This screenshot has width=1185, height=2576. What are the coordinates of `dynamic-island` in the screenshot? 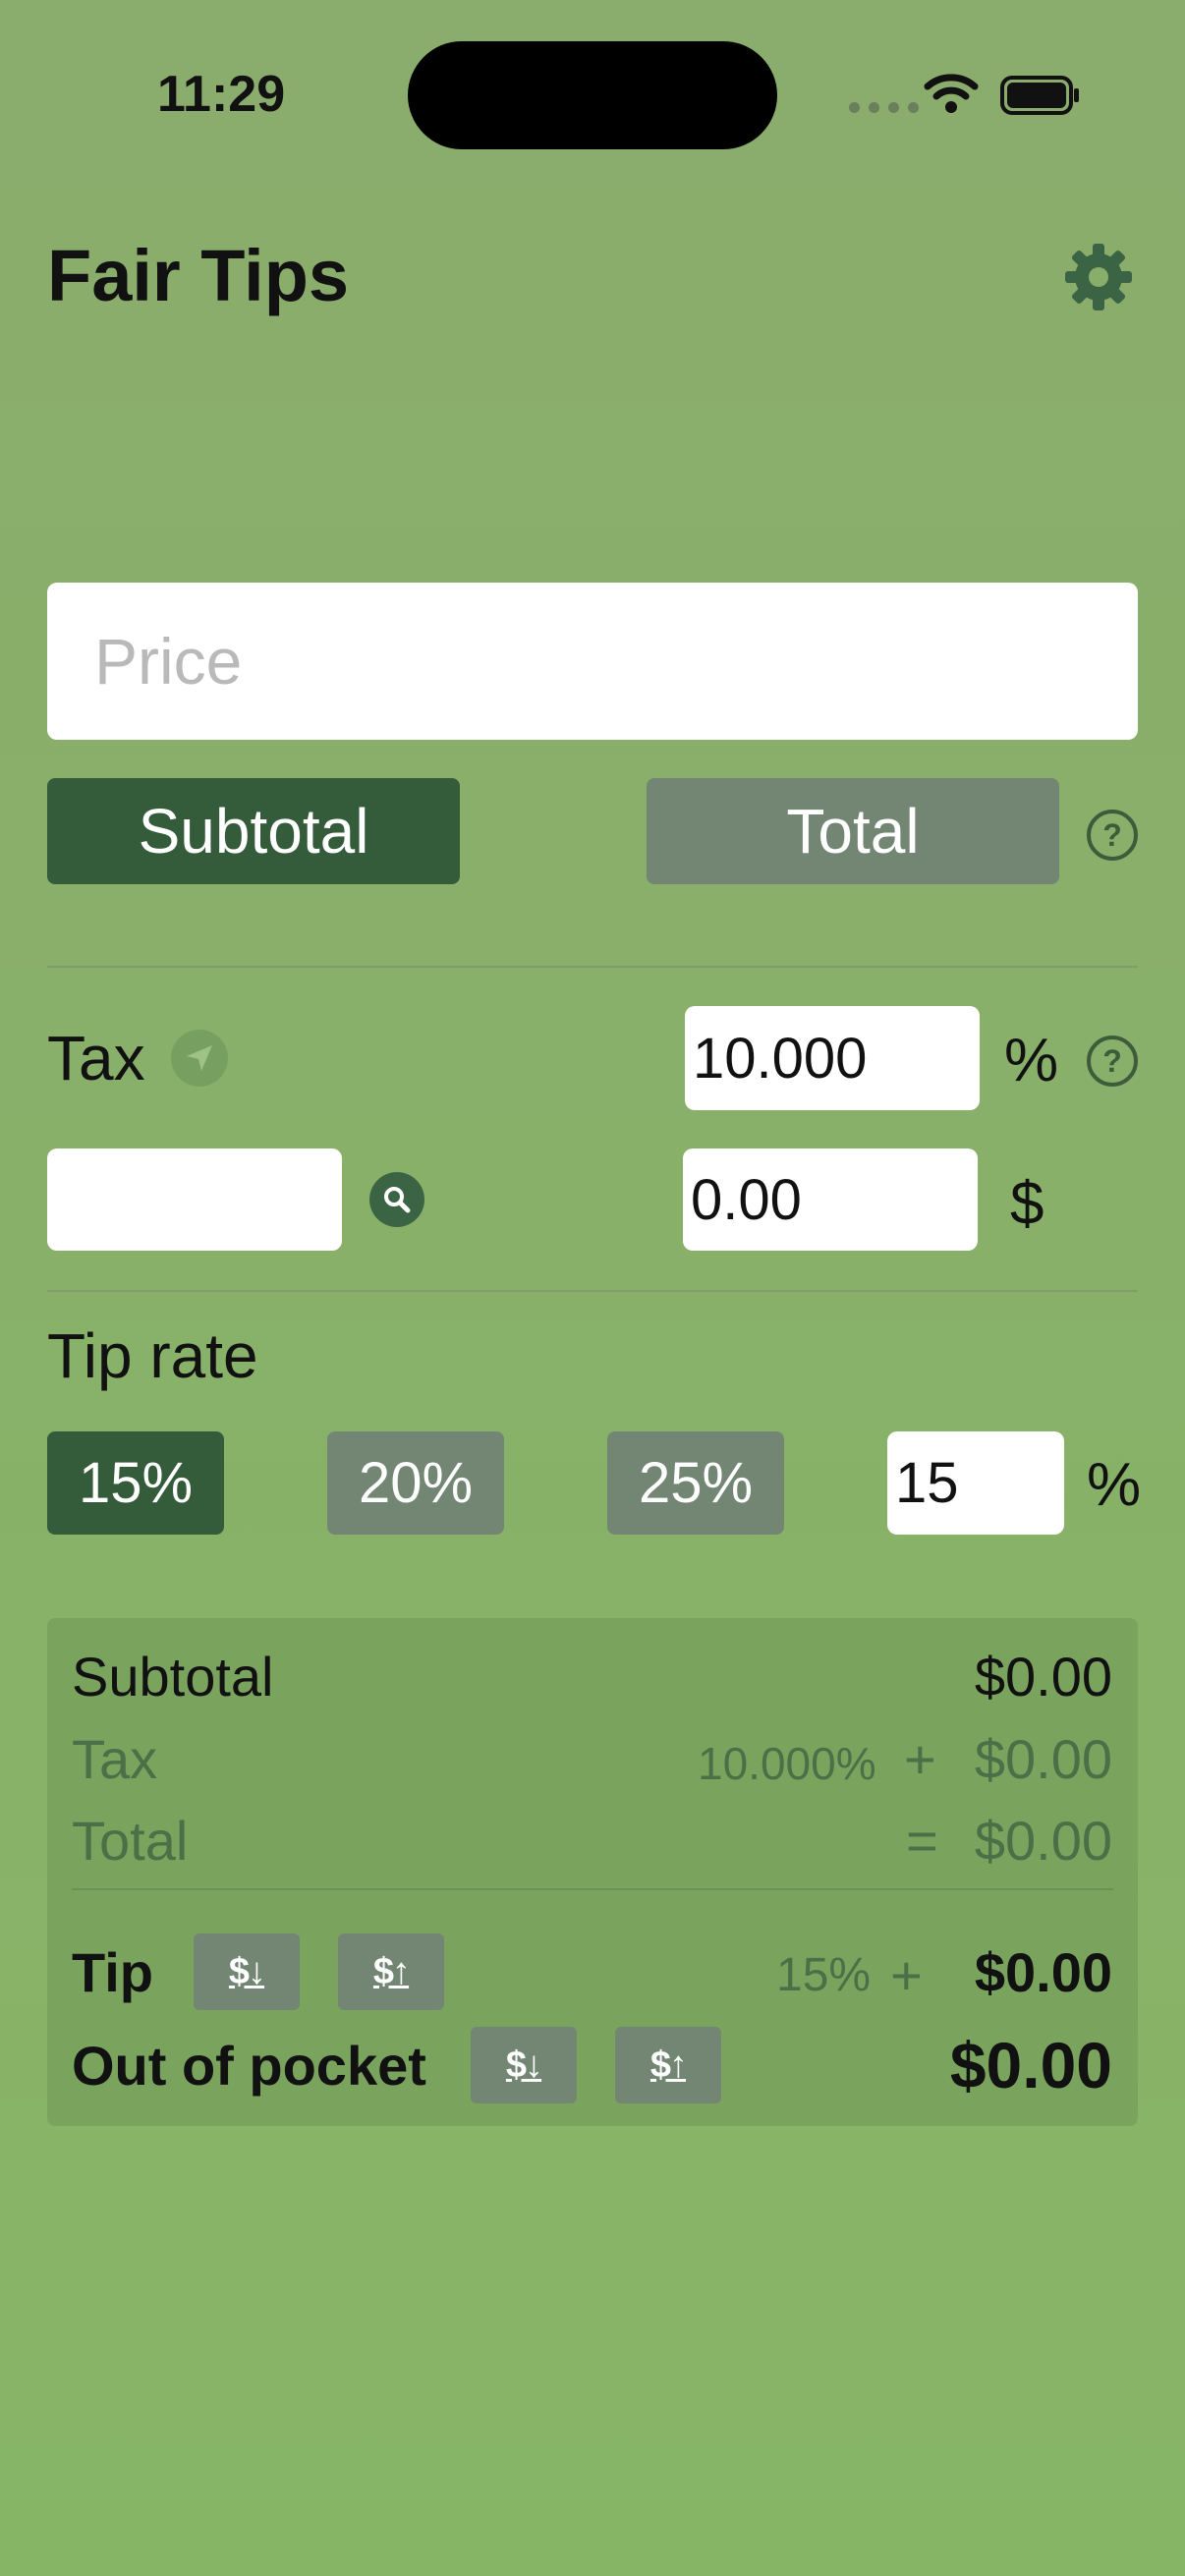 It's located at (592, 95).